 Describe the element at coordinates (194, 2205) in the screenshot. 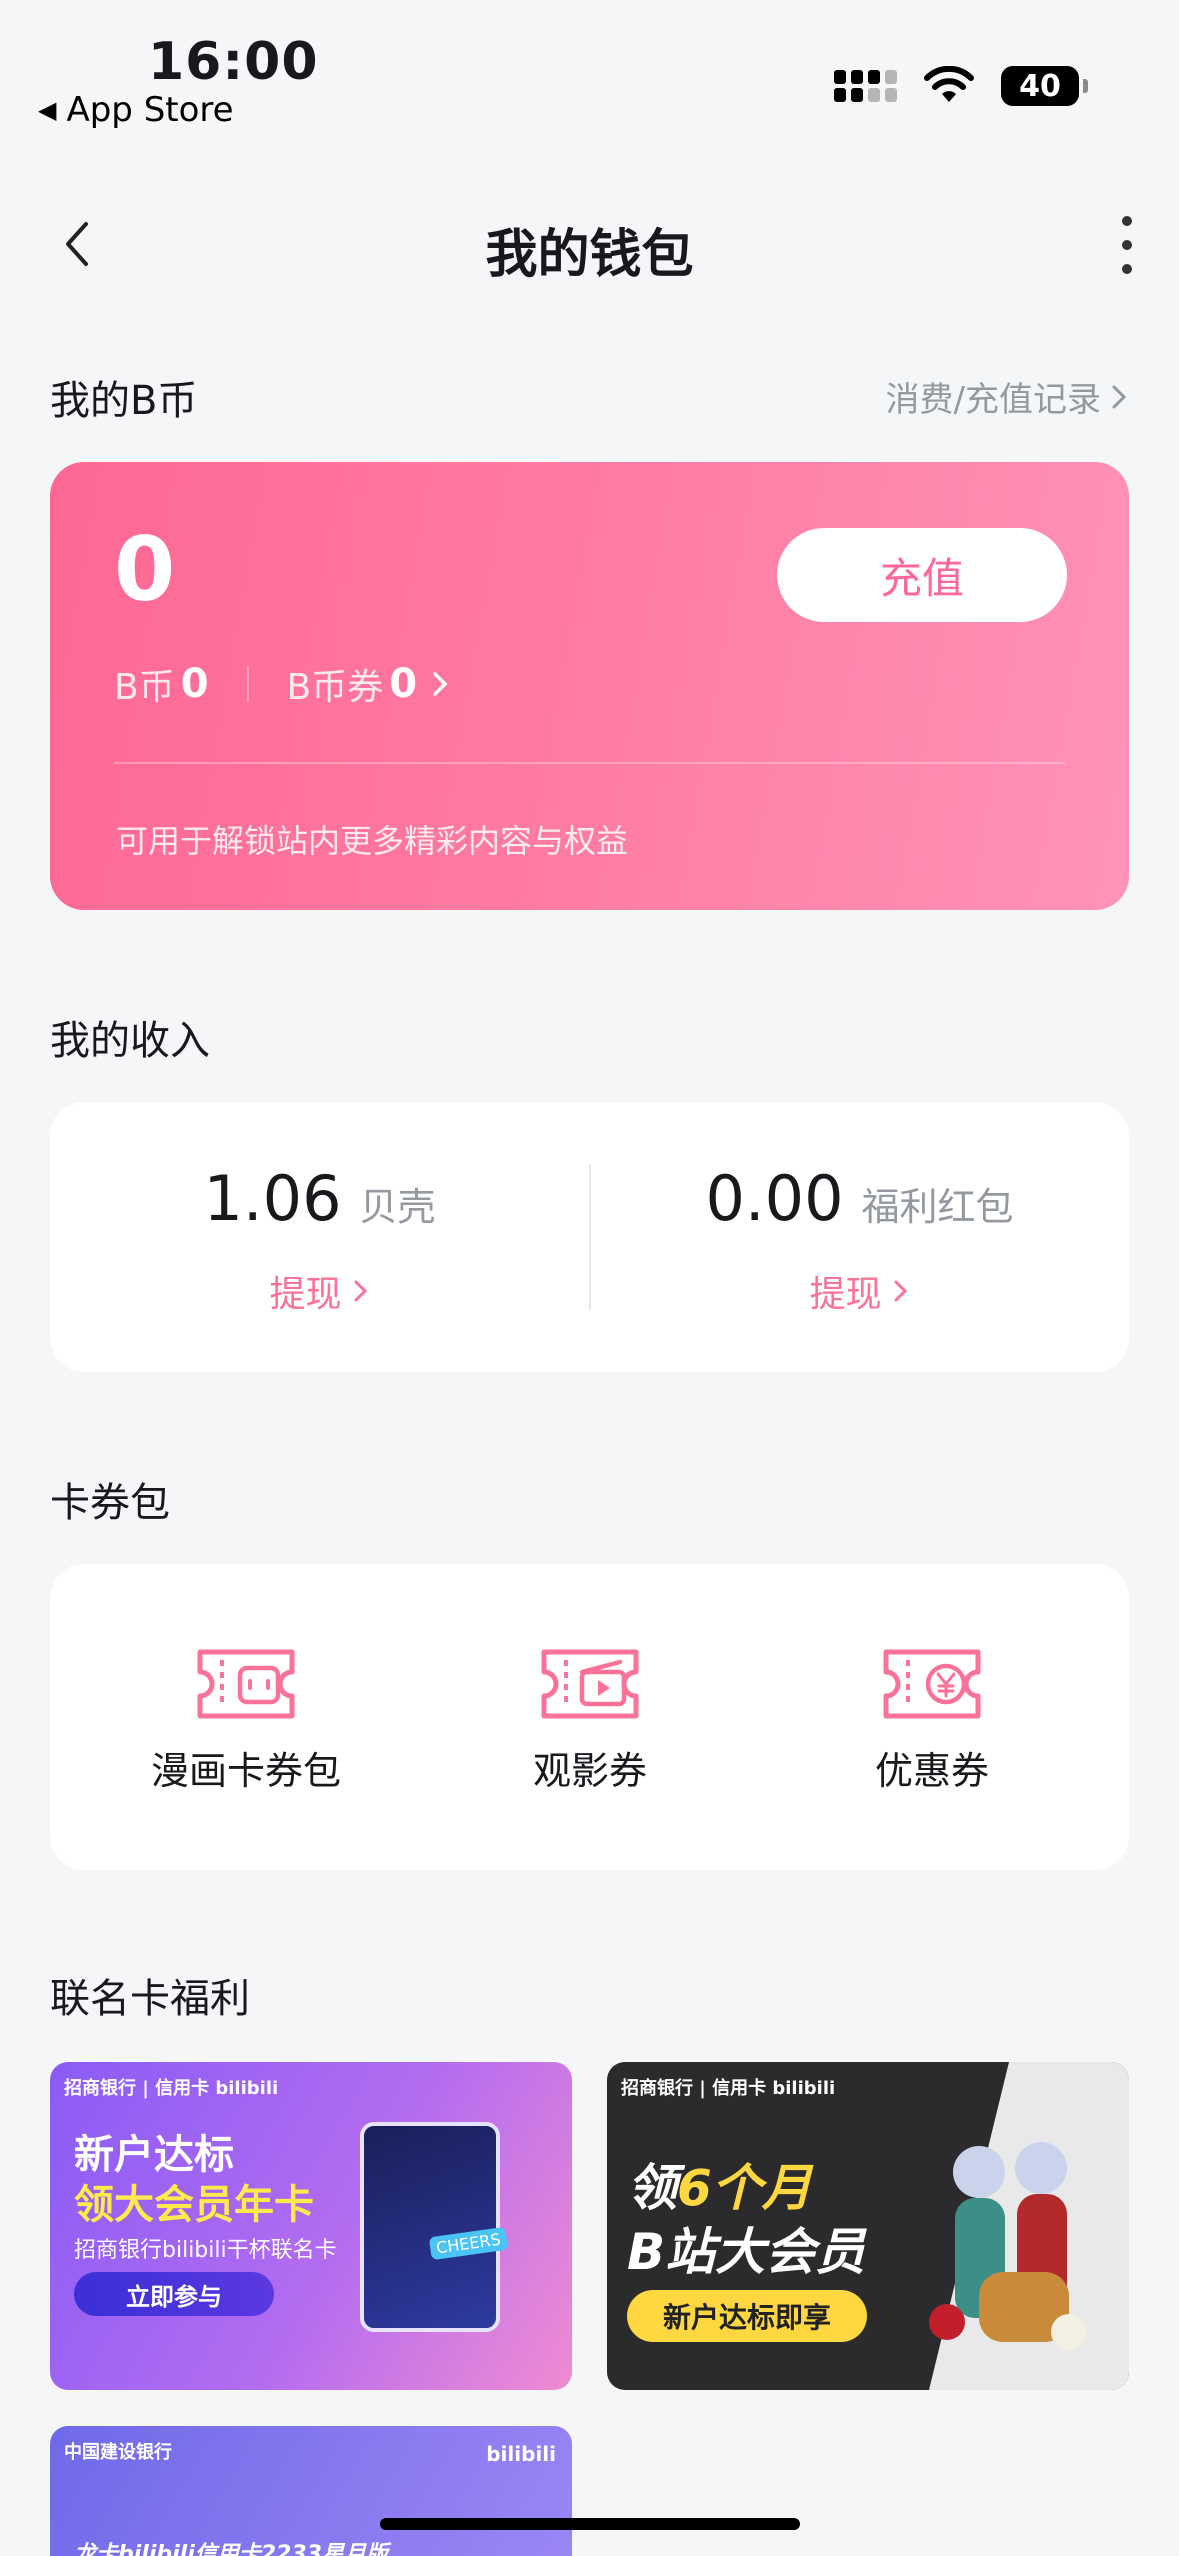

I see `banner-headline-2: 领大会员年卡` at that location.